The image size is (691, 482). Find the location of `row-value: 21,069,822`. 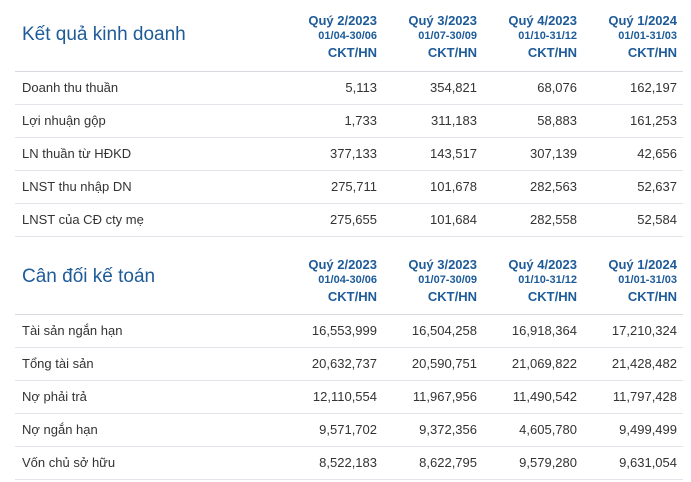

row-value: 21,069,822 is located at coordinates (533, 364).